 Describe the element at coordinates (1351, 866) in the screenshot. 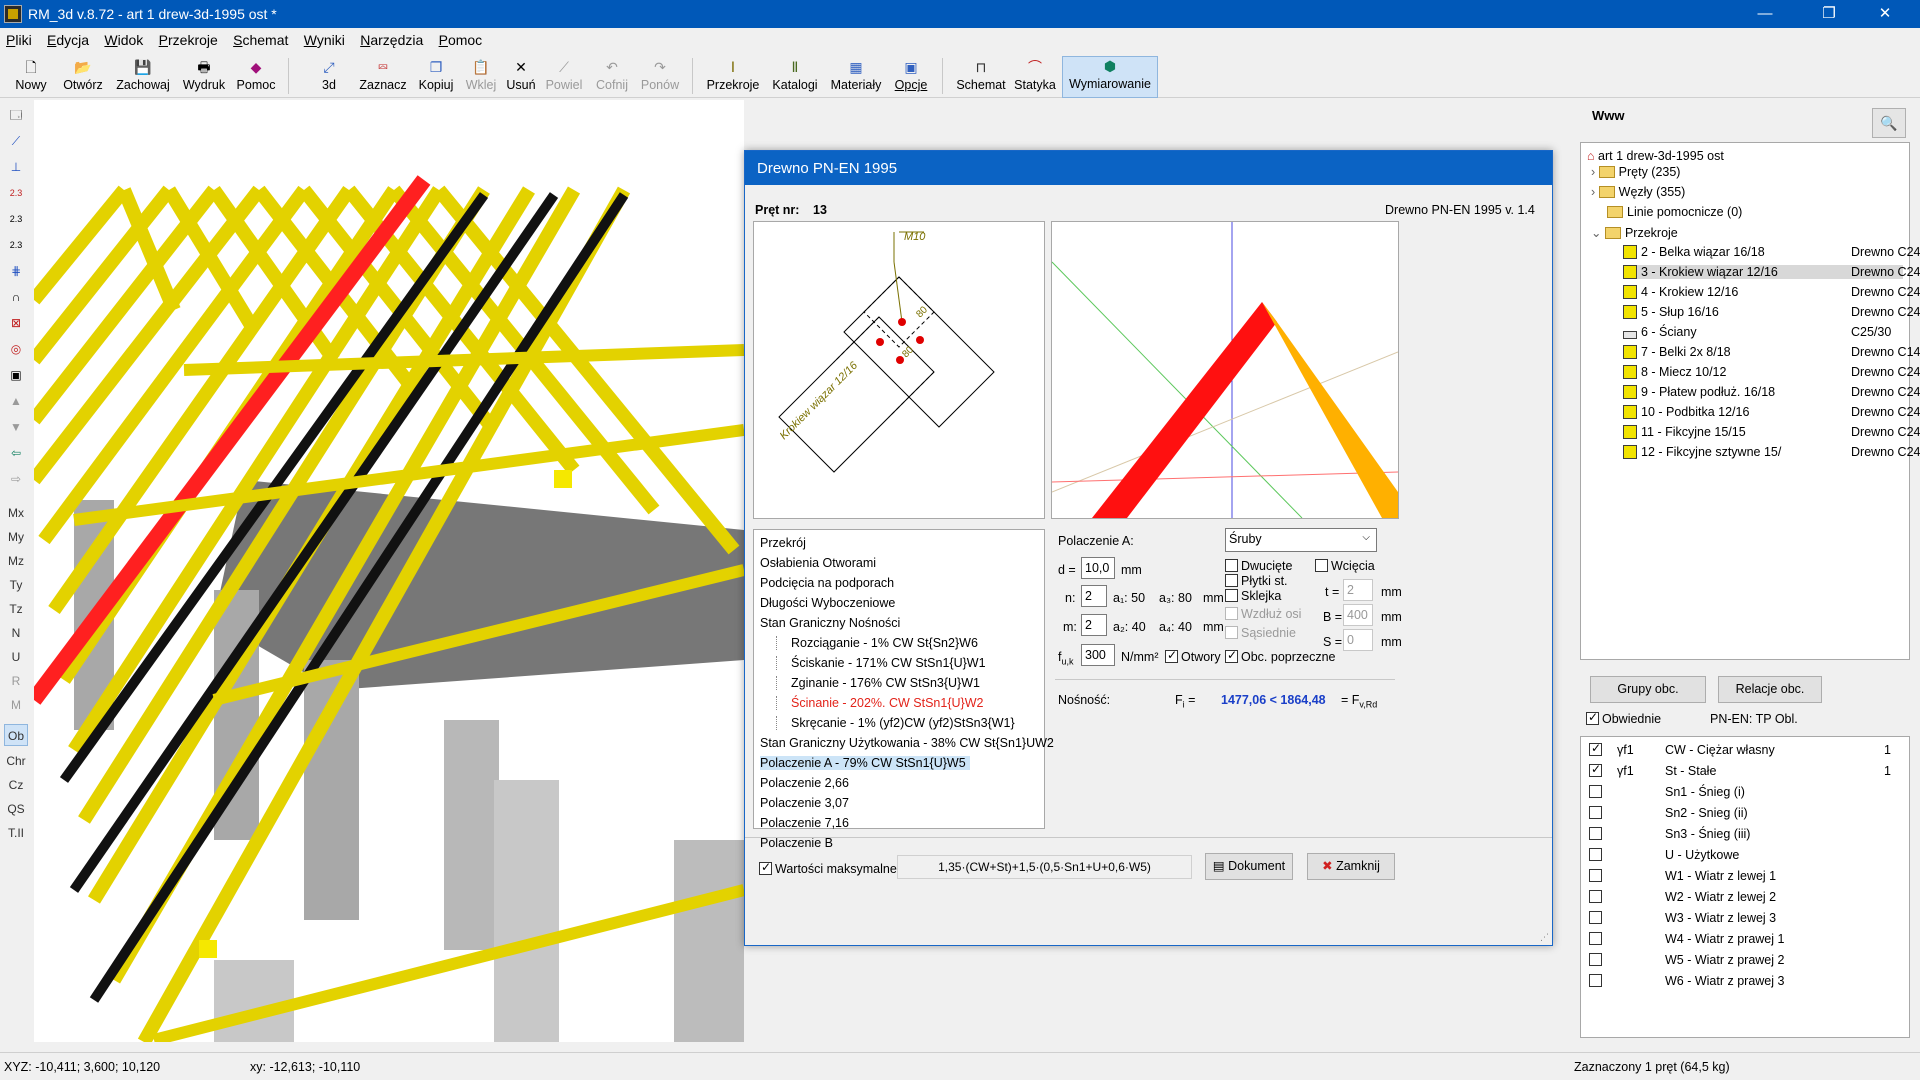

I see `close-dialog-button: ✖ Zamknij` at that location.